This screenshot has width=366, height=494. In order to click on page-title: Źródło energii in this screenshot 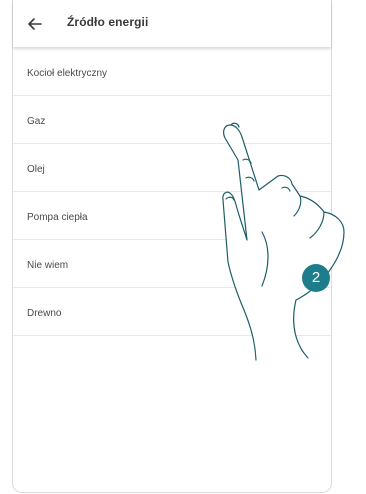, I will do `click(108, 22)`.